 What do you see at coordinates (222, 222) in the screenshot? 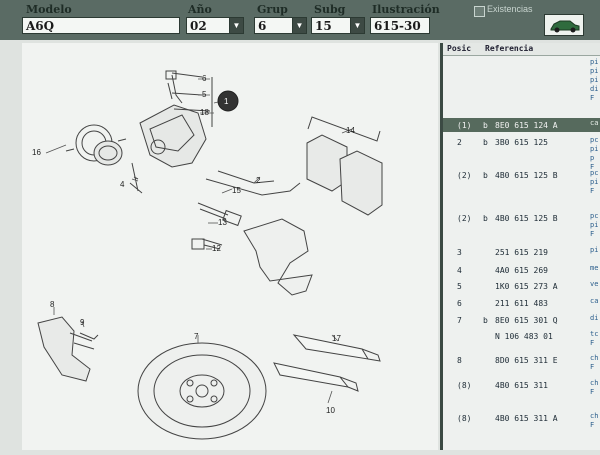
I see `callout-13: 13` at bounding box center [222, 222].